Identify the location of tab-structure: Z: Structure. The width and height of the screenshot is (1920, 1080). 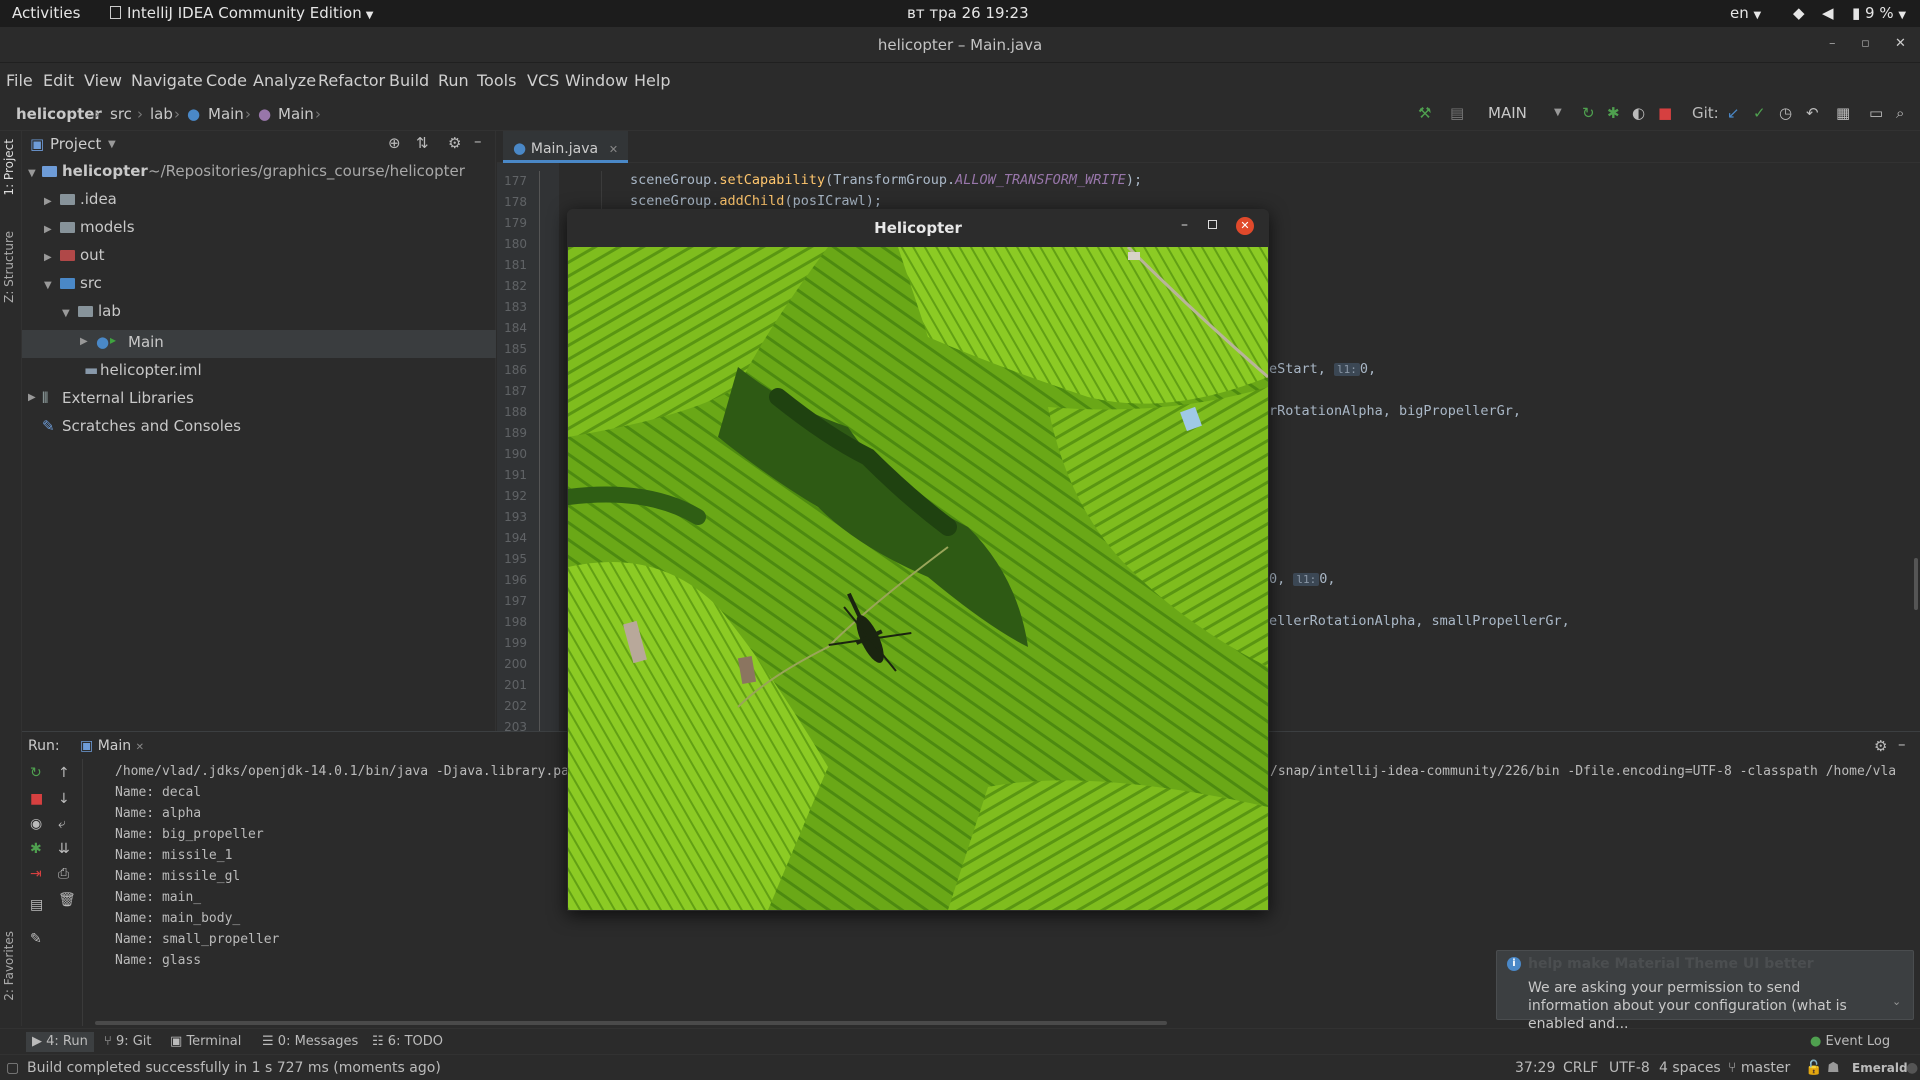
(9, 267).